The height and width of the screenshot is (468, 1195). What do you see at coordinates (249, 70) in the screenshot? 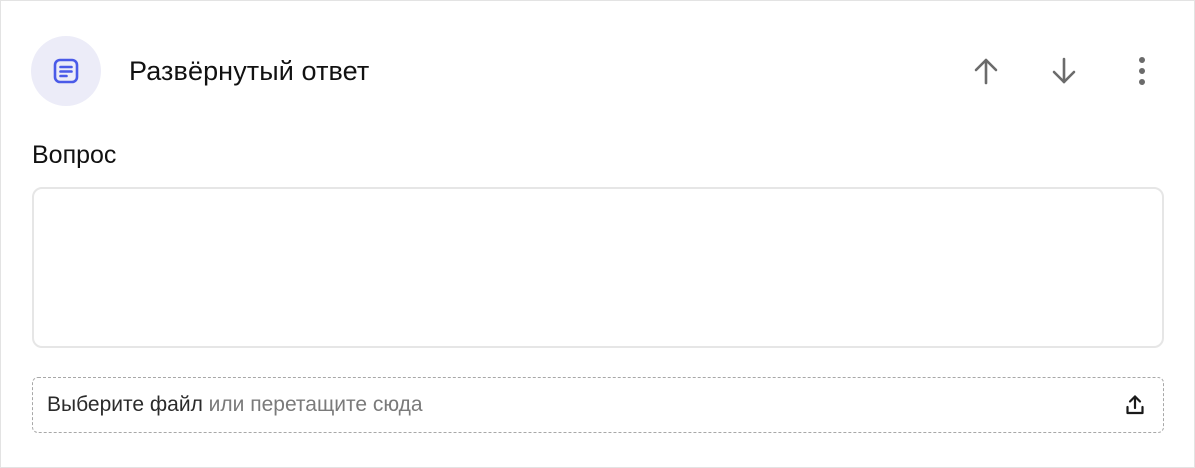
I see `block-type-title: Развёрнутый ответ` at bounding box center [249, 70].